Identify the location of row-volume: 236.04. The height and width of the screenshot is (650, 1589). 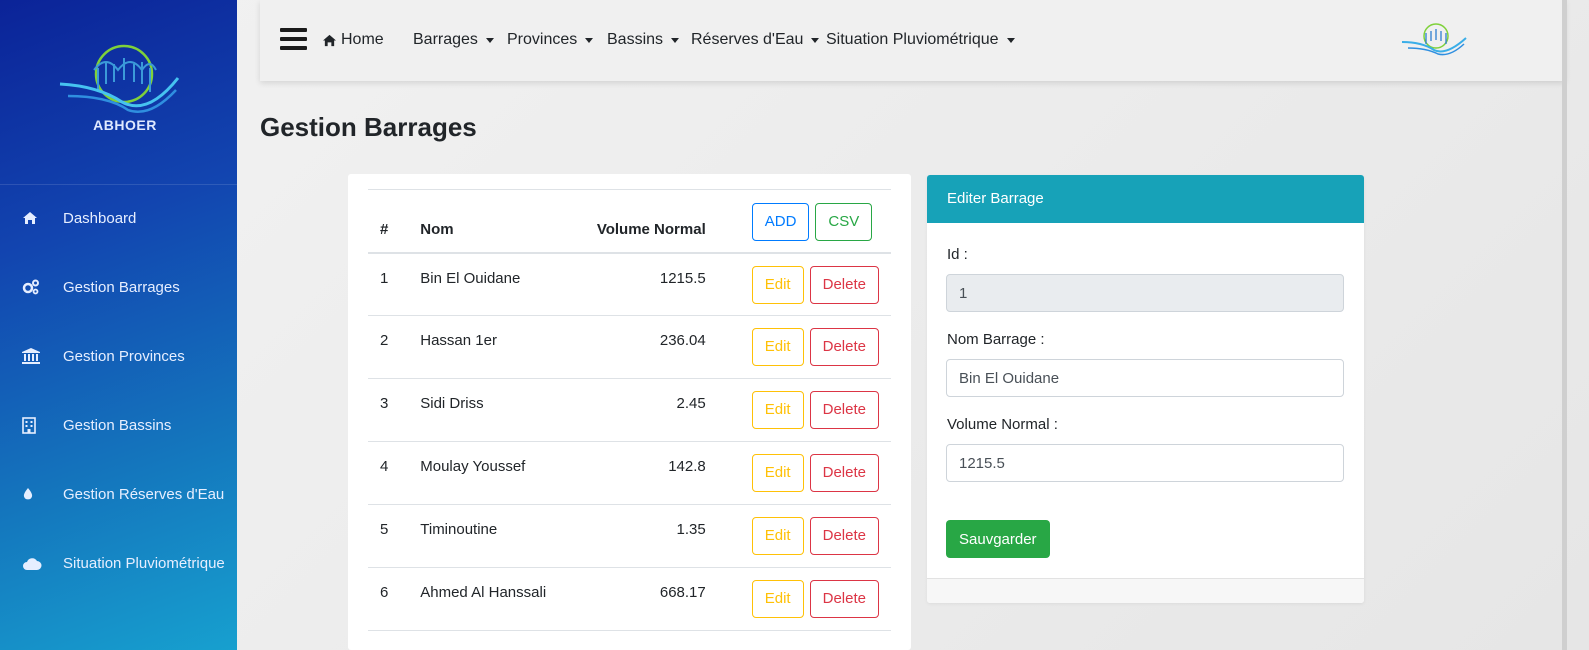
(641, 347).